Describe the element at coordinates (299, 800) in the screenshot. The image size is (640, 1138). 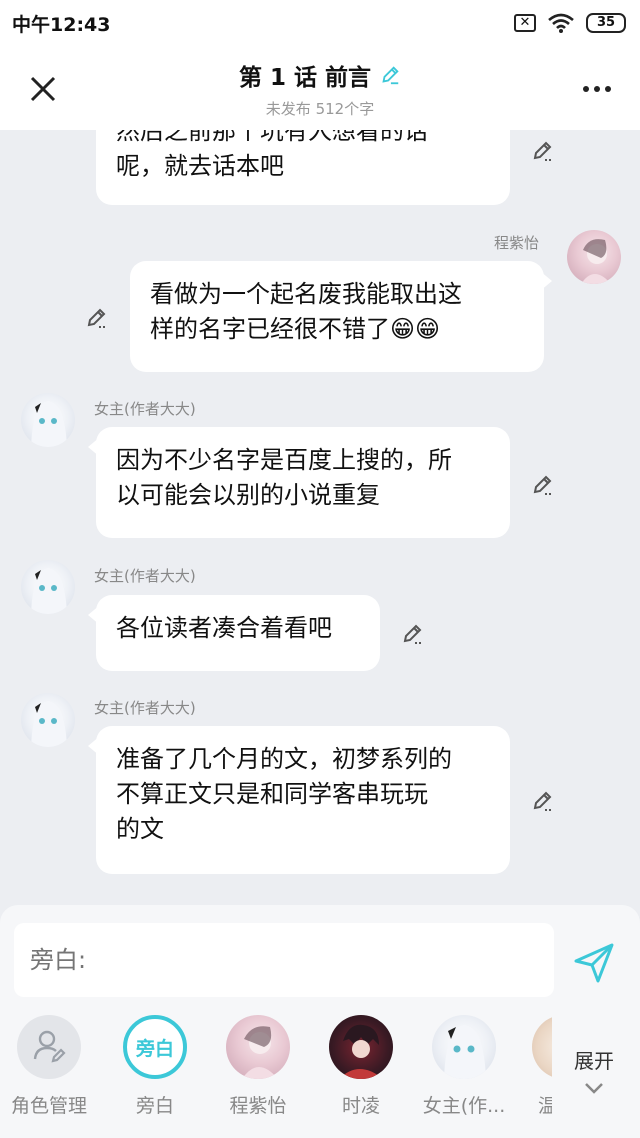
I see `message-bubble: 准备了几个月的文，初梦系列的 不算正文只是和同学客串玩玩 的文` at that location.